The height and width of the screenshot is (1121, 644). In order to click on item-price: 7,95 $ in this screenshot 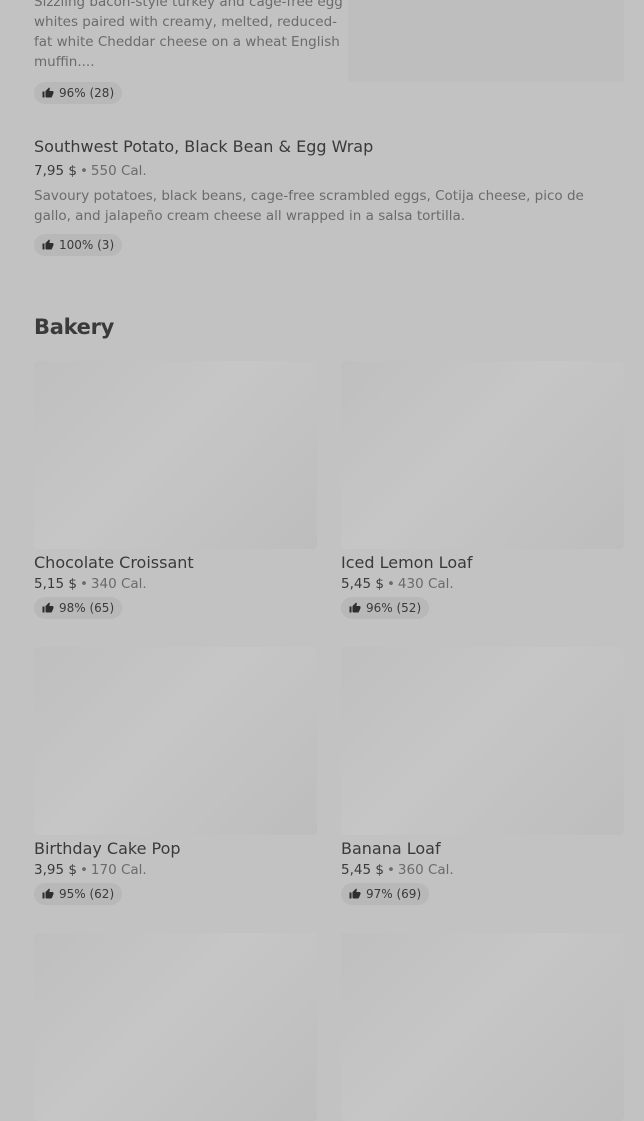, I will do `click(55, 171)`.